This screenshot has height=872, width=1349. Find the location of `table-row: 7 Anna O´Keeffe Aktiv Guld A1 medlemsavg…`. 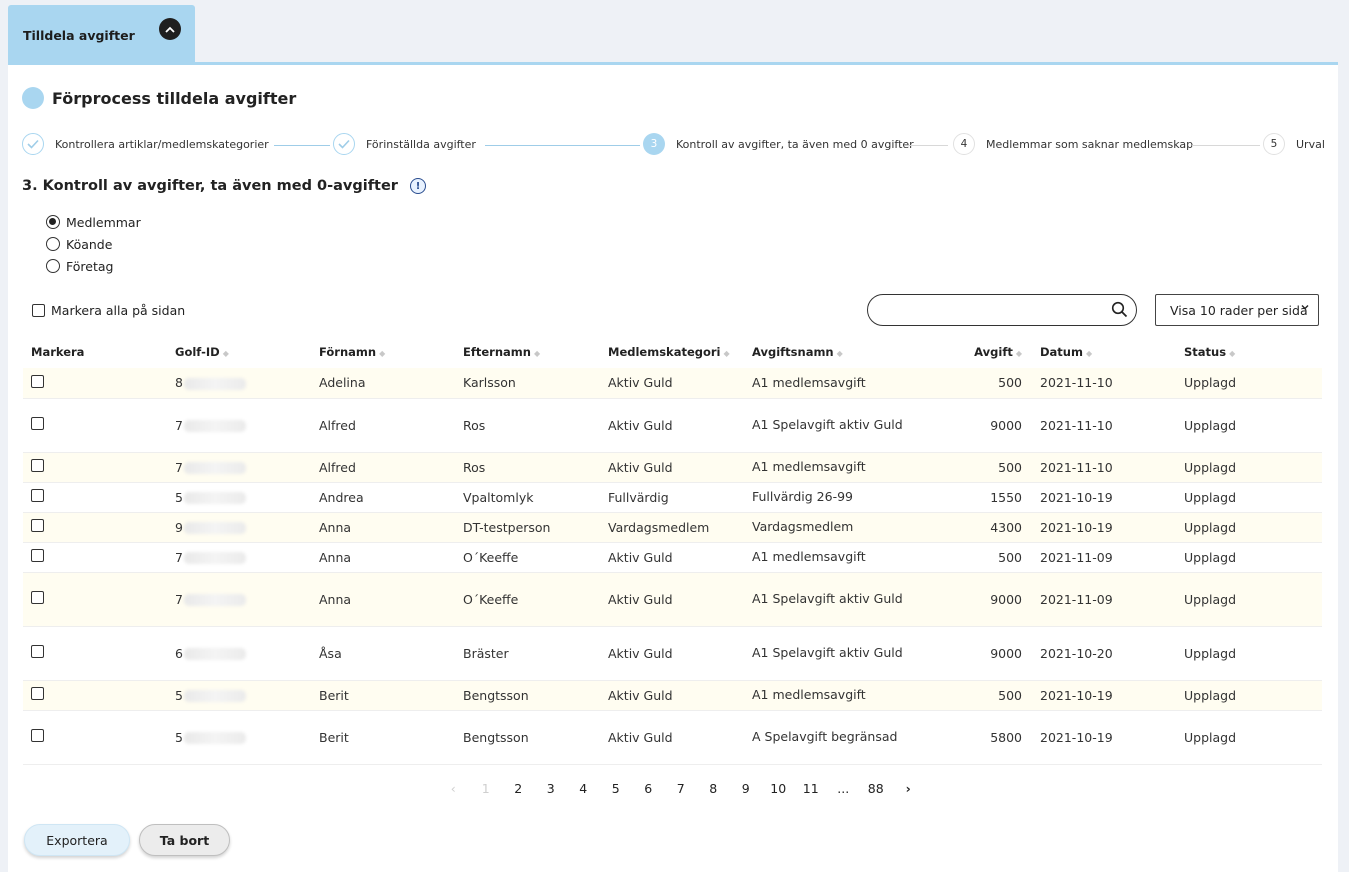

table-row: 7 Anna O´Keeffe Aktiv Guld A1 medlemsavg… is located at coordinates (672, 557).